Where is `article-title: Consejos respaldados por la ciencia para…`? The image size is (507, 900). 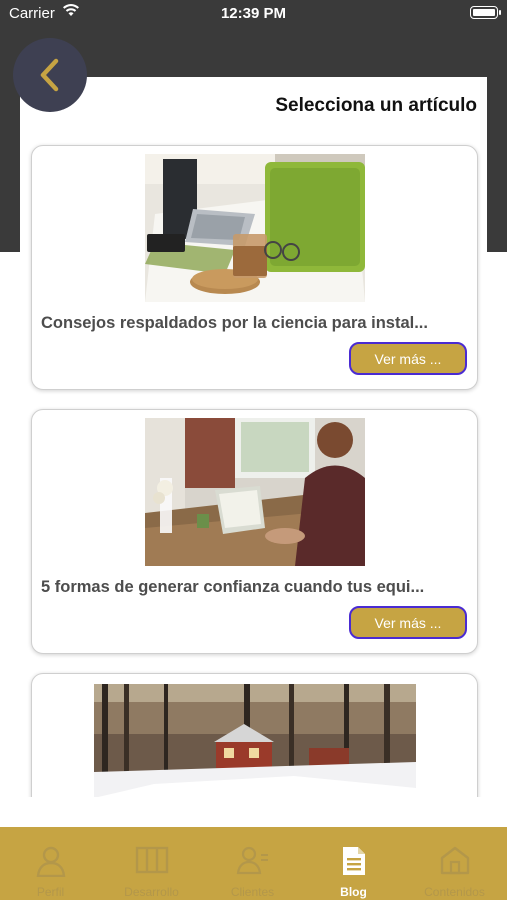 article-title: Consejos respaldados por la ciencia para… is located at coordinates (234, 323).